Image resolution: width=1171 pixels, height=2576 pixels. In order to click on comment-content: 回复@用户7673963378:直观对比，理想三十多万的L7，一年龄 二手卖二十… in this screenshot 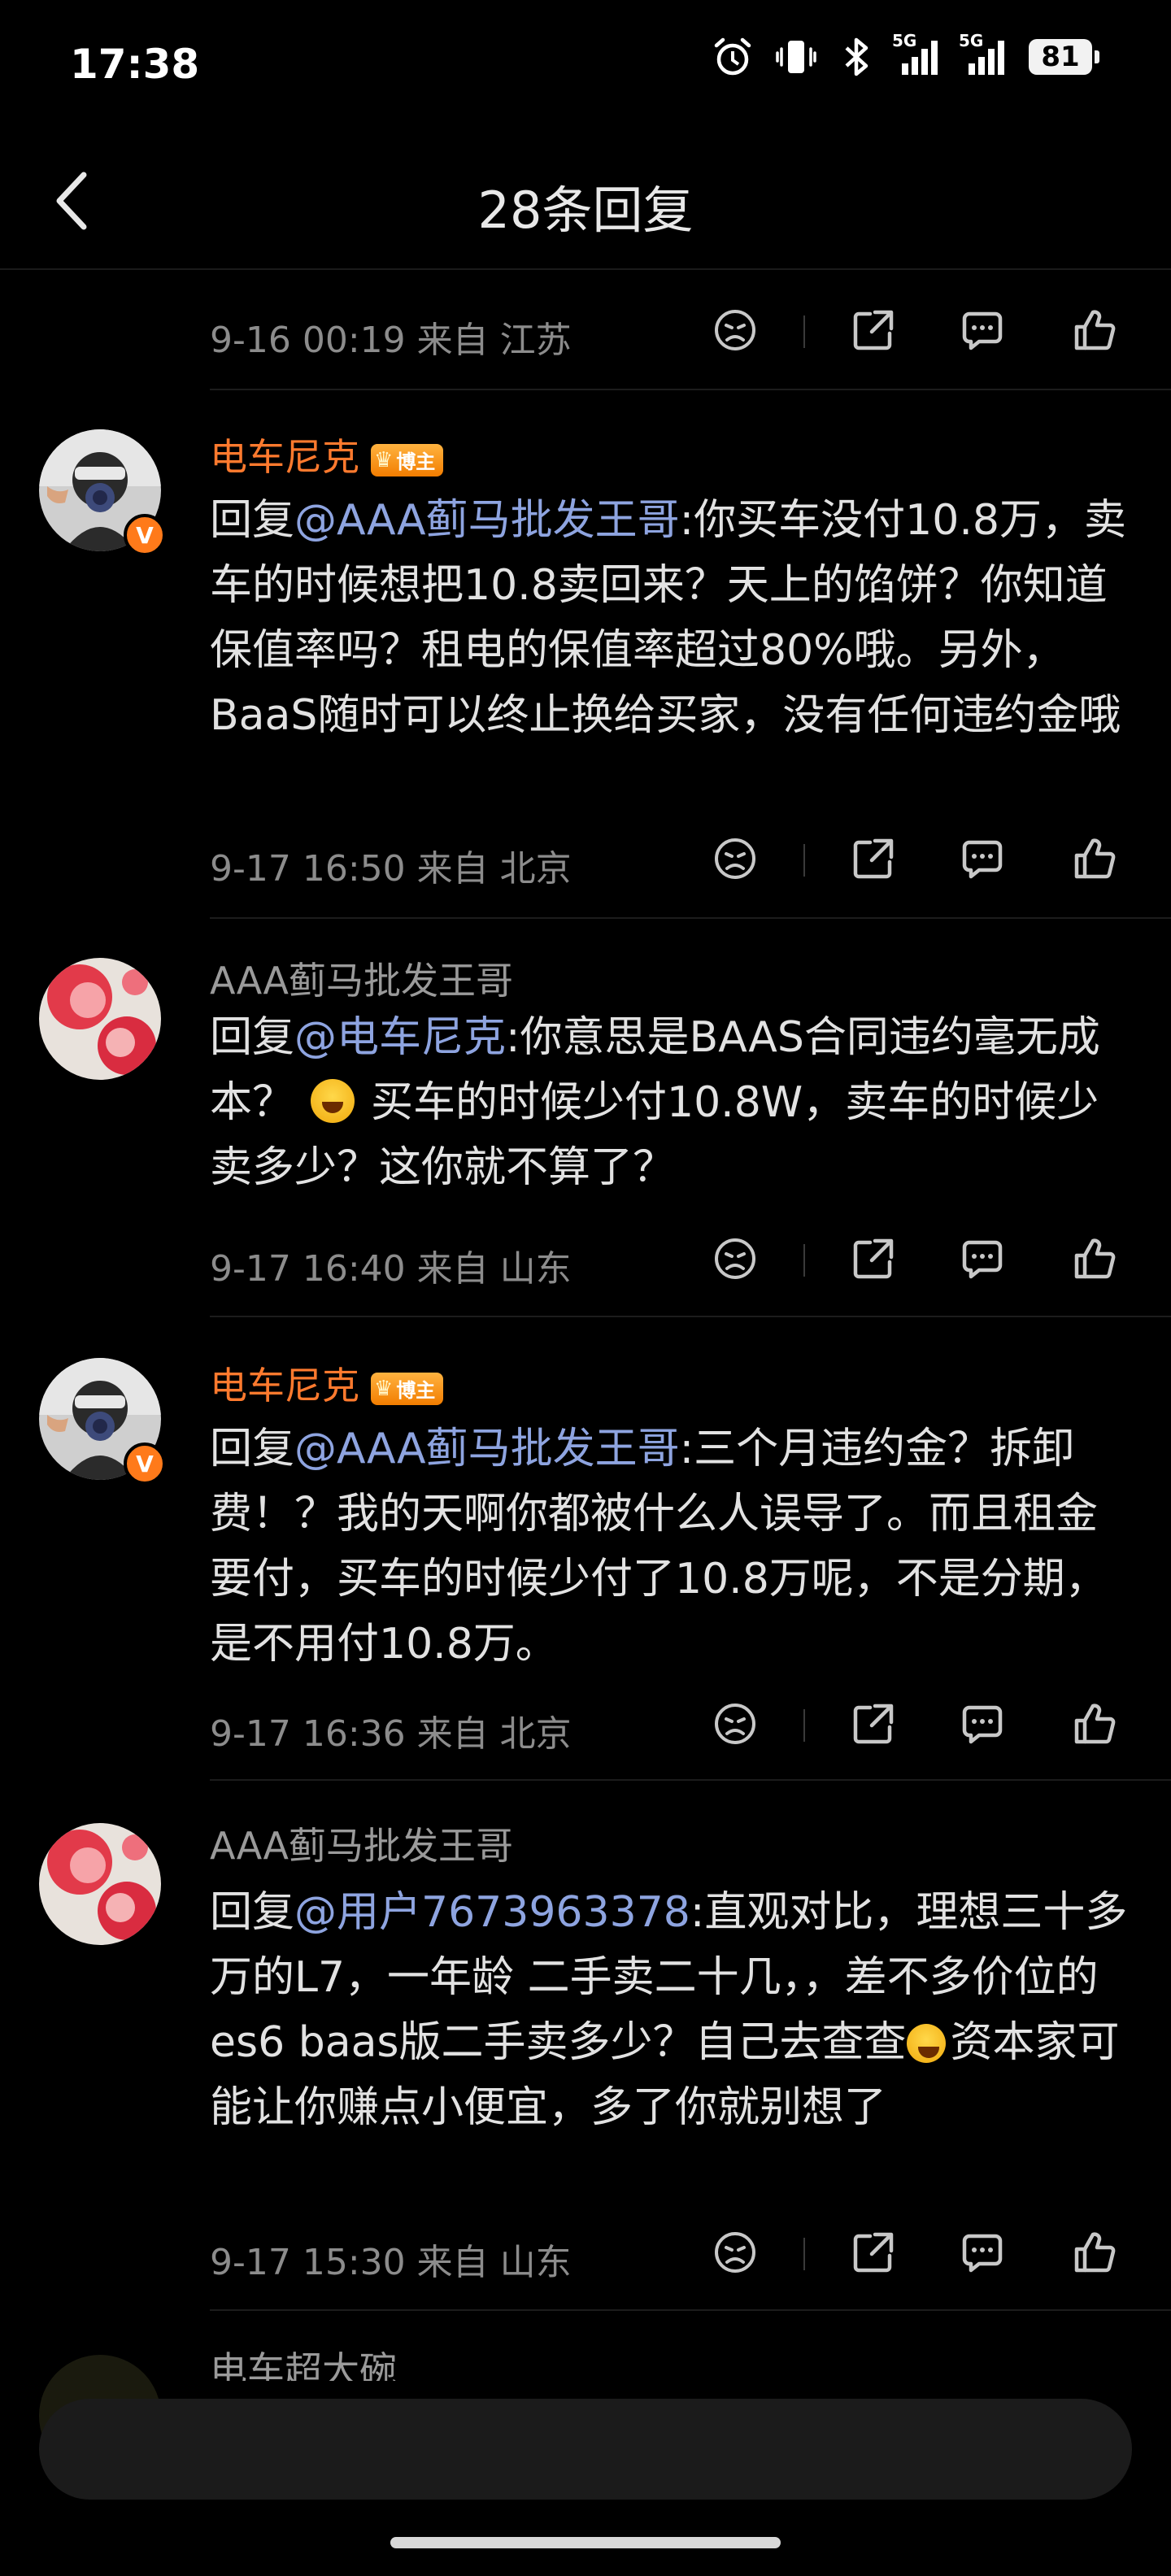, I will do `click(669, 2010)`.